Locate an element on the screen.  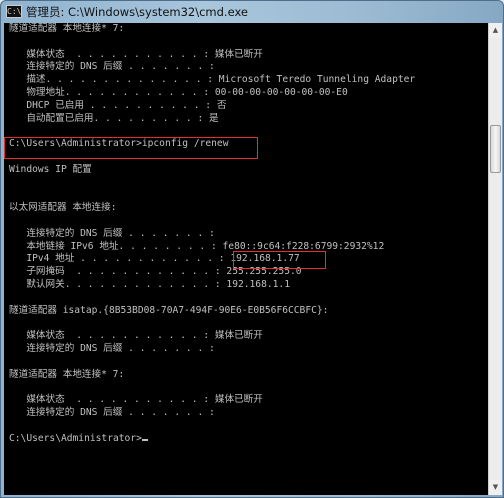
up-arrow-icon: ▲ is located at coordinates (495, 30).